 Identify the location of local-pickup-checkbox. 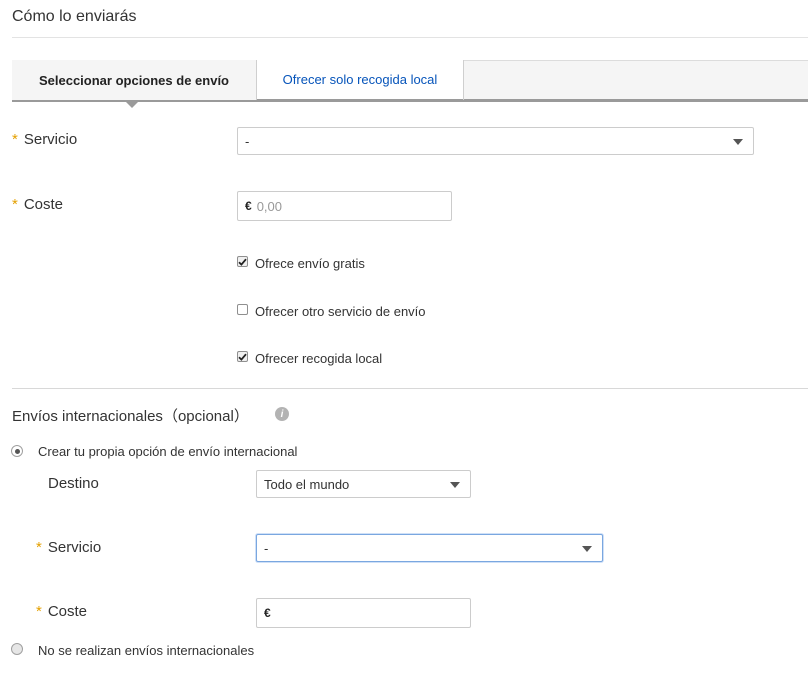
(242, 356).